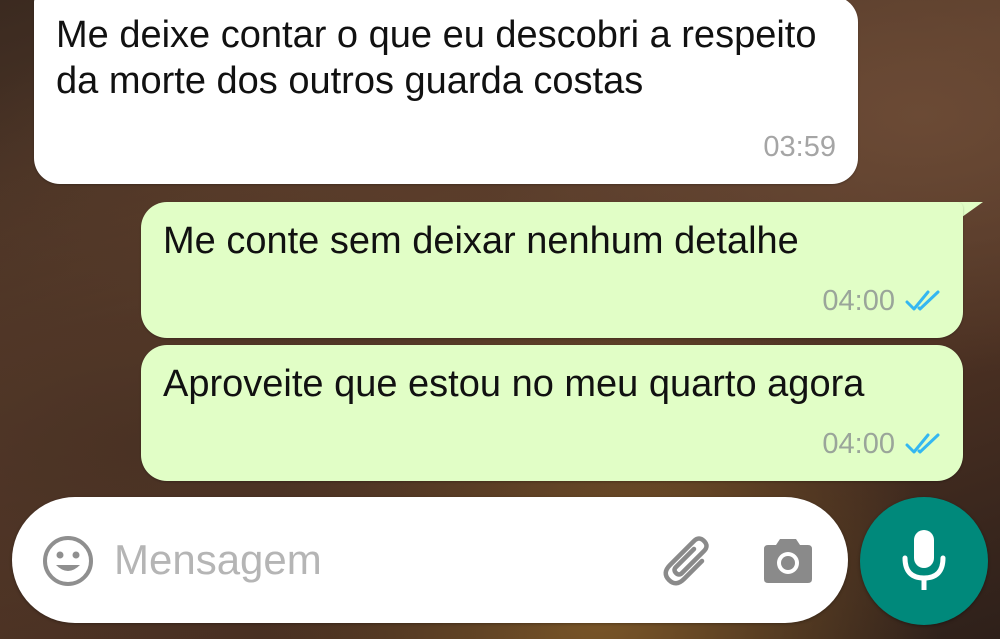  Describe the element at coordinates (788, 561) in the screenshot. I see `camera-icon` at that location.